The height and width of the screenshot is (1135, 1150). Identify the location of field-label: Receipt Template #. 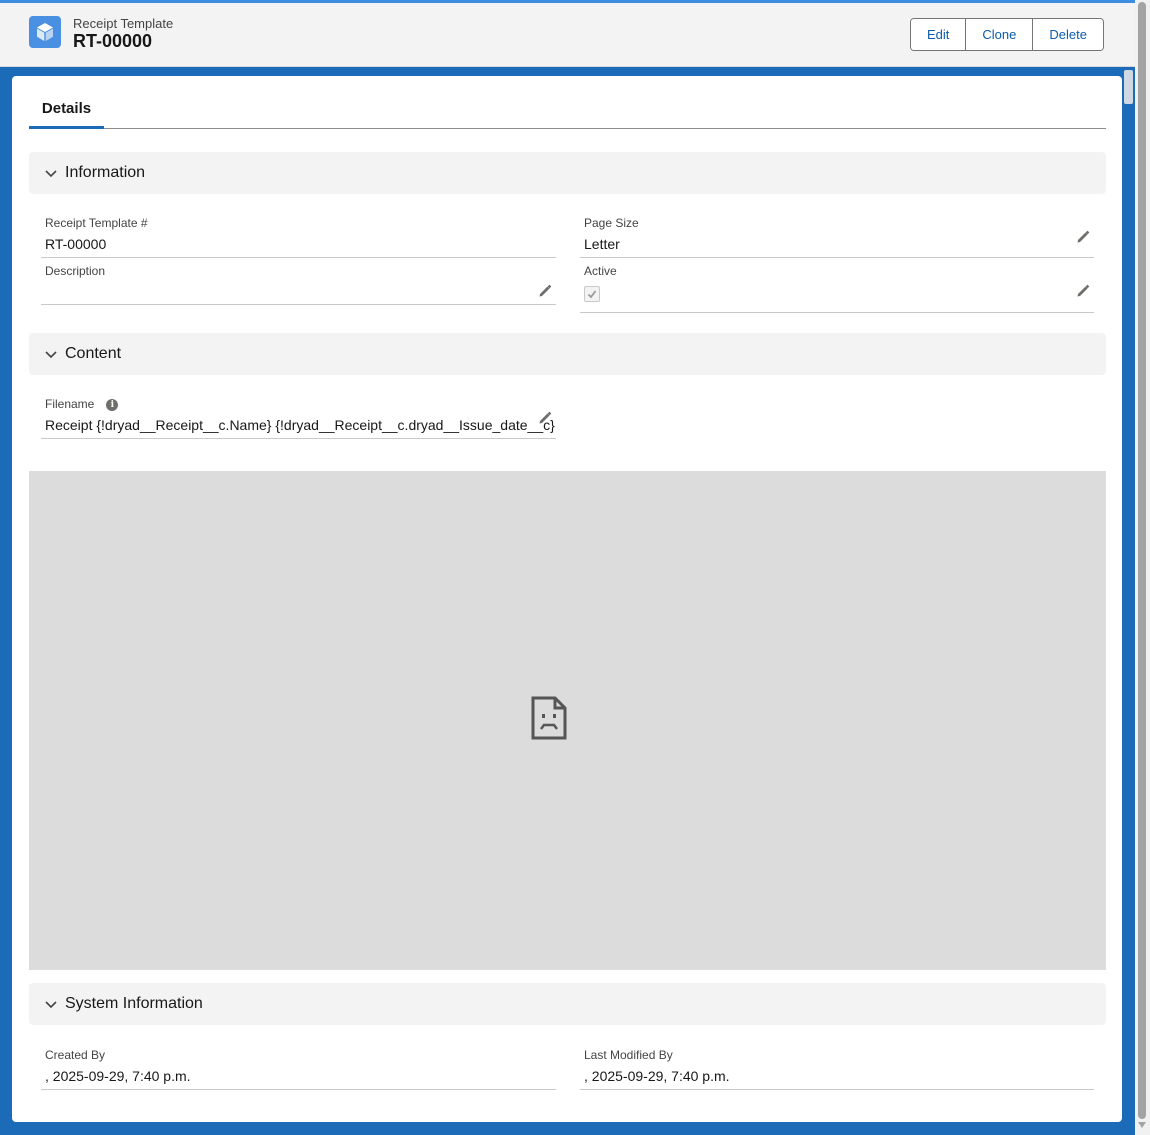
(96, 223).